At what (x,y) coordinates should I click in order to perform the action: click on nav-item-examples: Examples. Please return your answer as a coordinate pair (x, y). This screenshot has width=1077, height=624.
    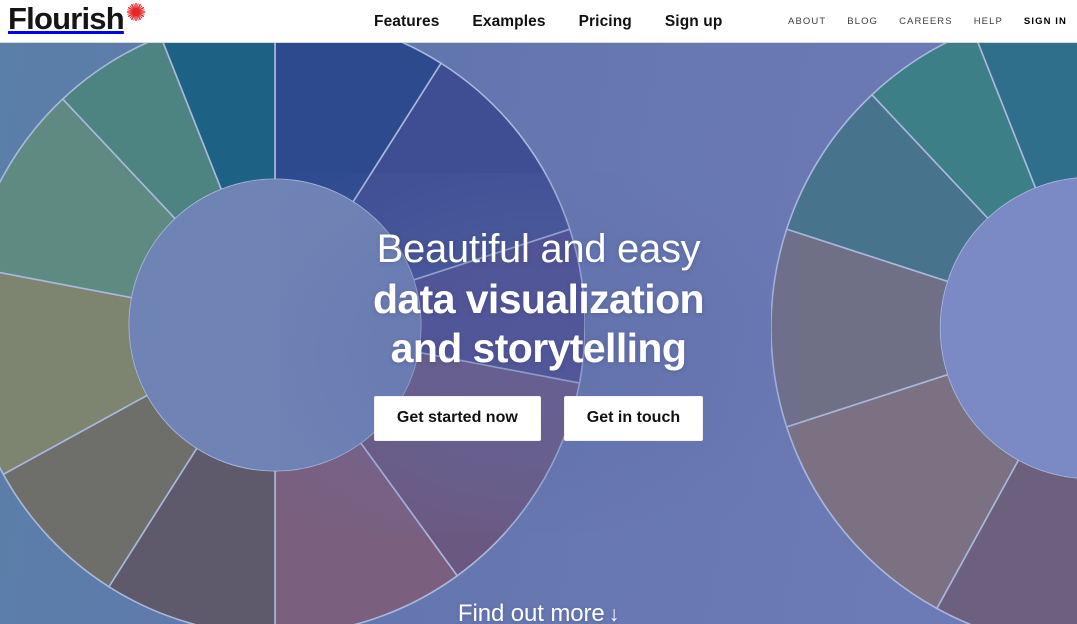
    Looking at the image, I should click on (508, 21).